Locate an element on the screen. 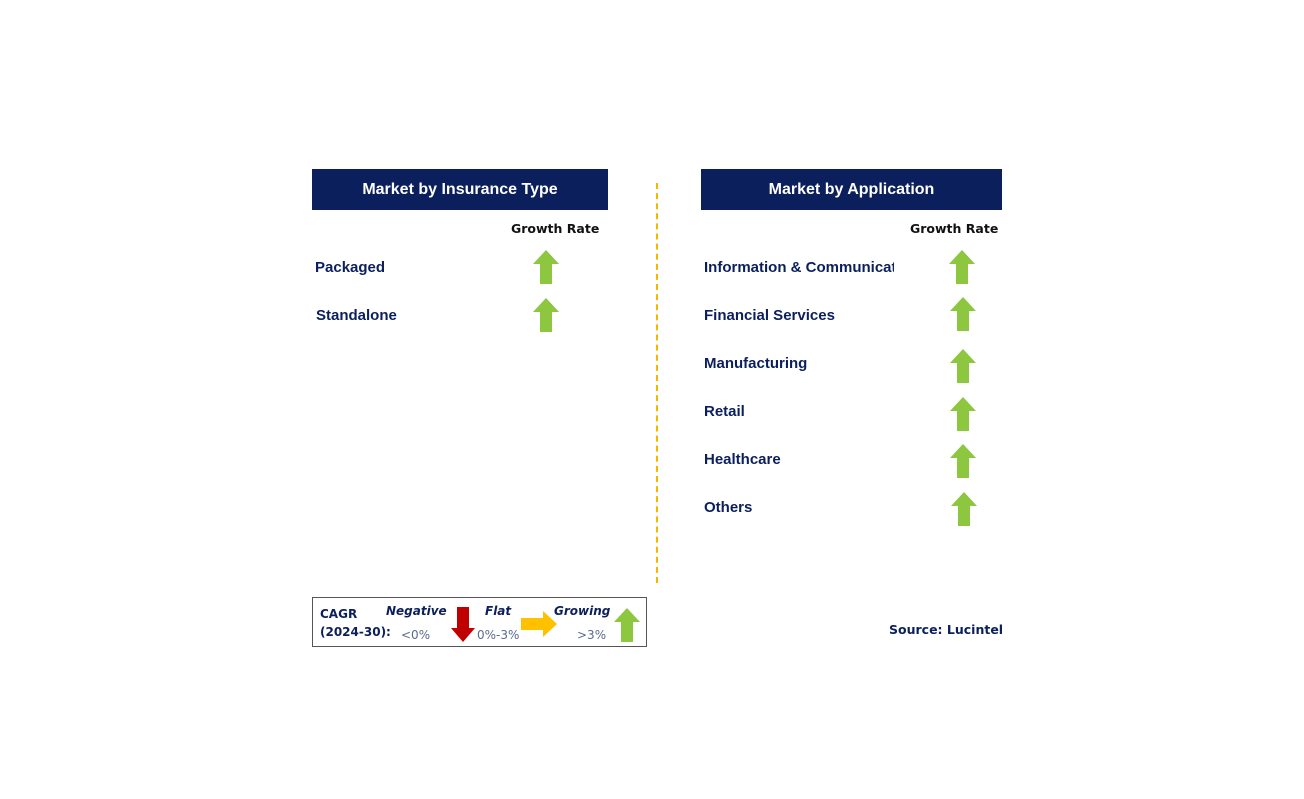 The image size is (1304, 799). legend-flat-range: 0%-3% is located at coordinates (498, 635).